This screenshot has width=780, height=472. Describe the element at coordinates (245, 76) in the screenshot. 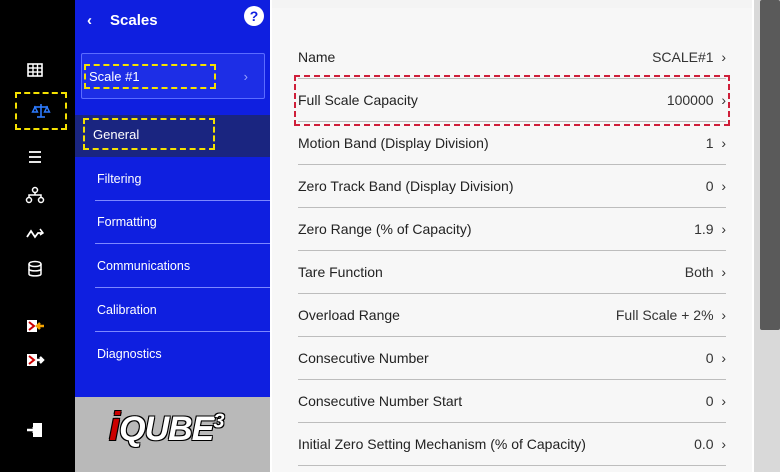

I see `chevron-right-icon: ›` at that location.